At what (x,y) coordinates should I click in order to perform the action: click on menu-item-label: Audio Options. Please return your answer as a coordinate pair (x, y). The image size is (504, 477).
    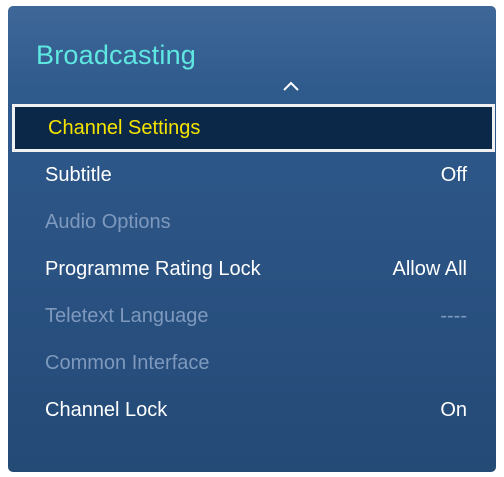
    Looking at the image, I should click on (108, 222).